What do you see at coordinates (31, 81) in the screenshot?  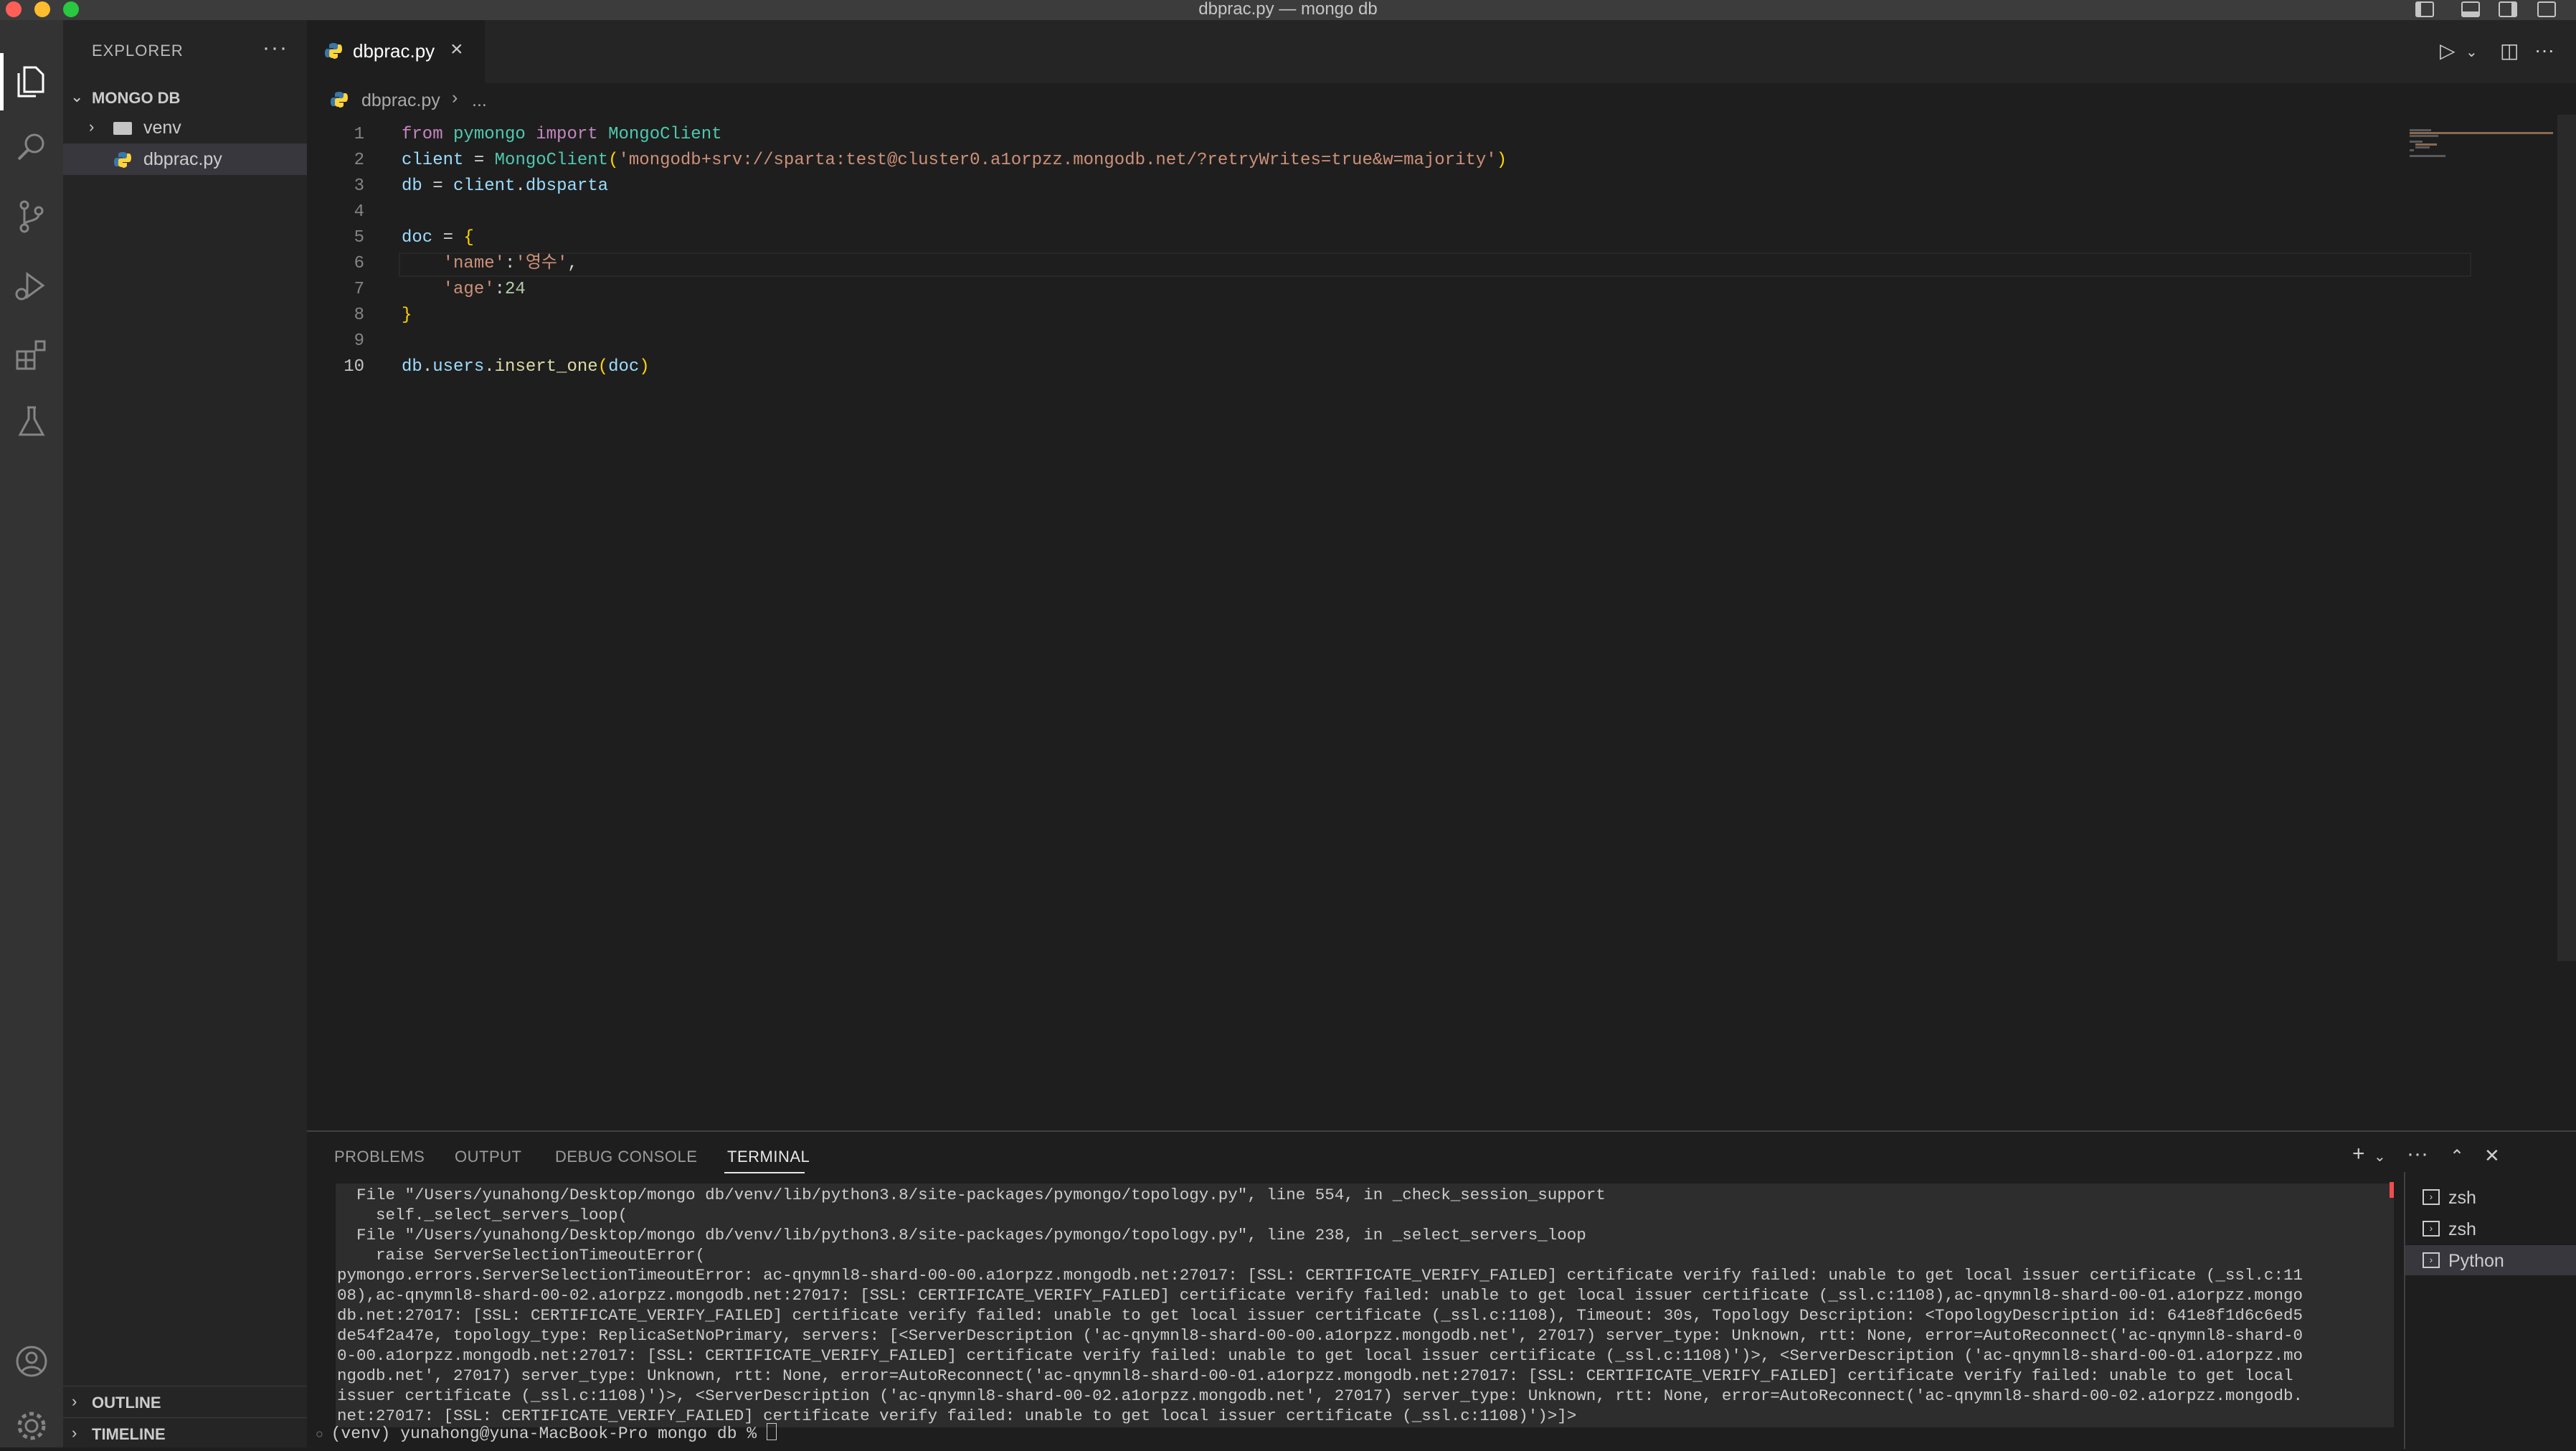 I see `explorer-icon` at bounding box center [31, 81].